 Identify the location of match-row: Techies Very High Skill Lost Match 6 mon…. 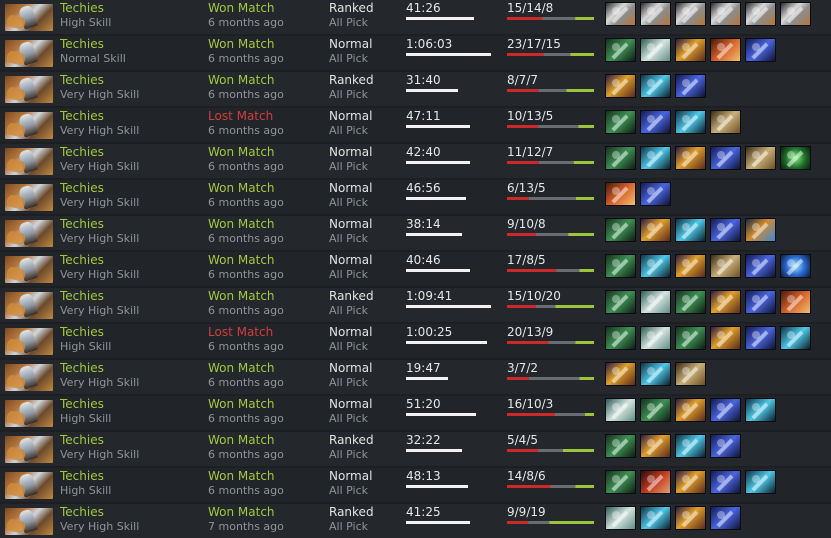
(415, 125).